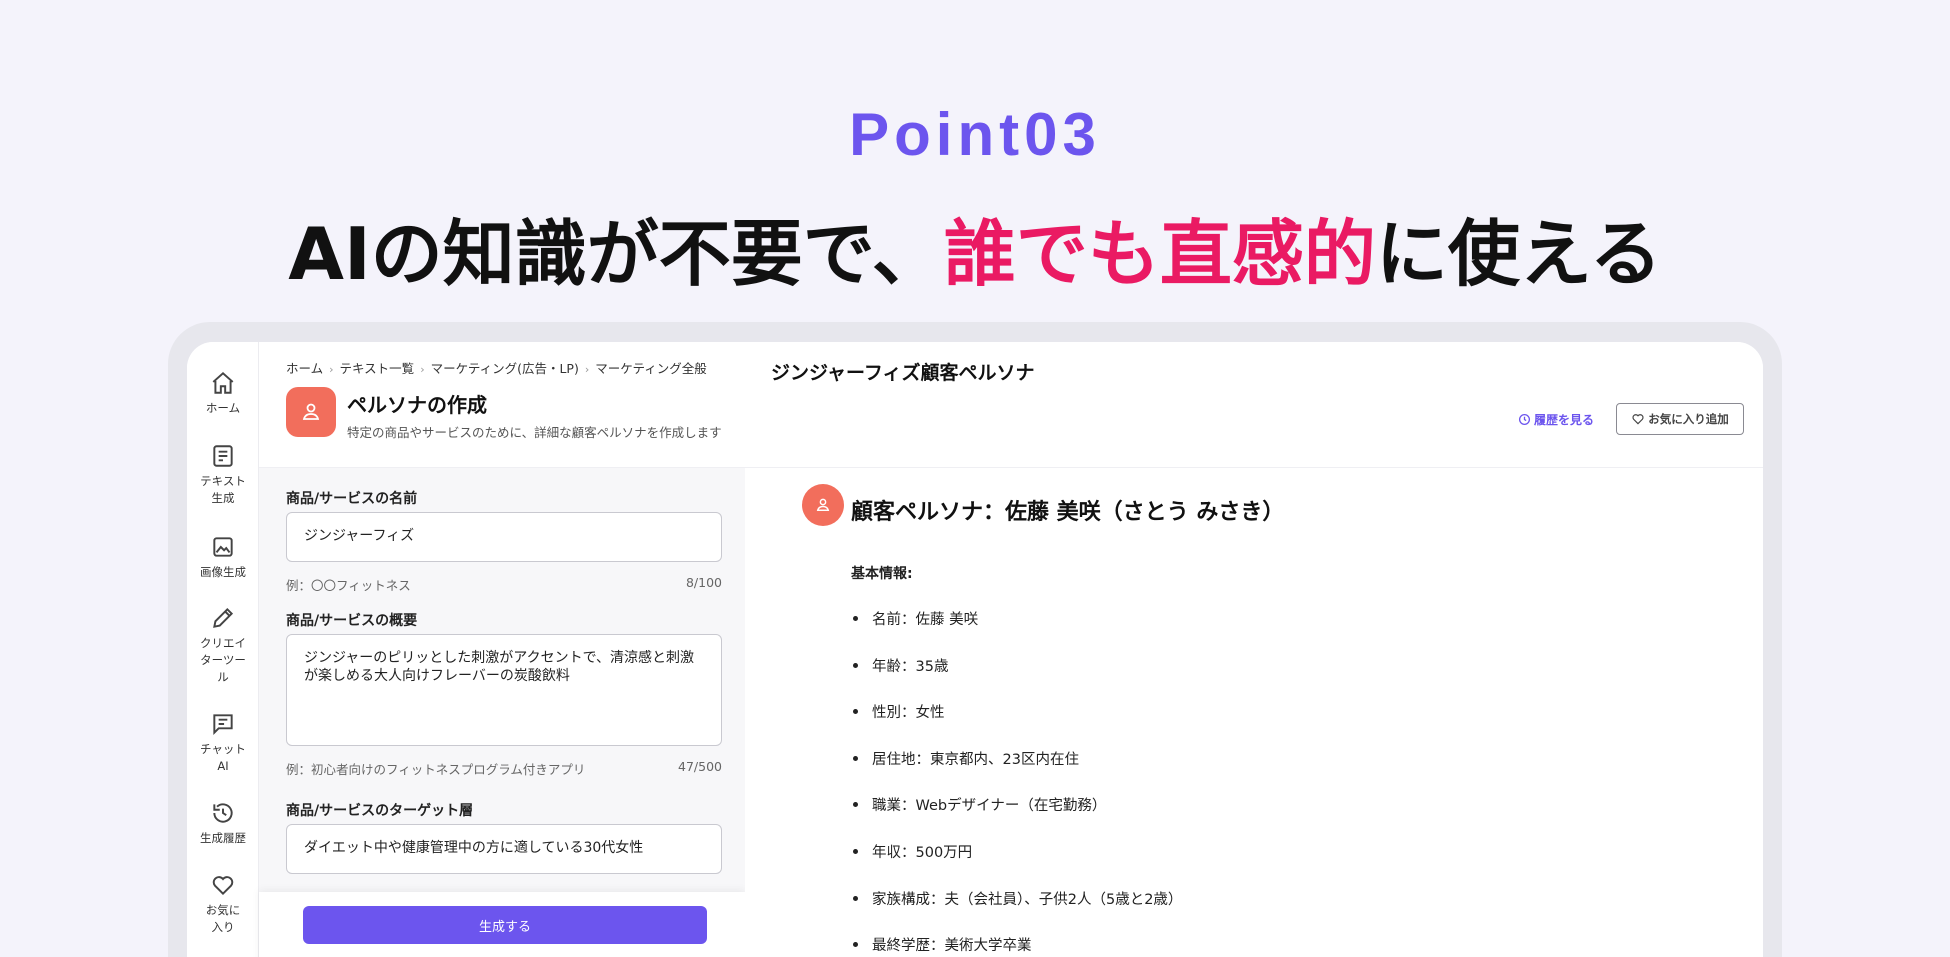  Describe the element at coordinates (616, 254) in the screenshot. I see `hero-title-start: AIの知識が不要で、` at that location.